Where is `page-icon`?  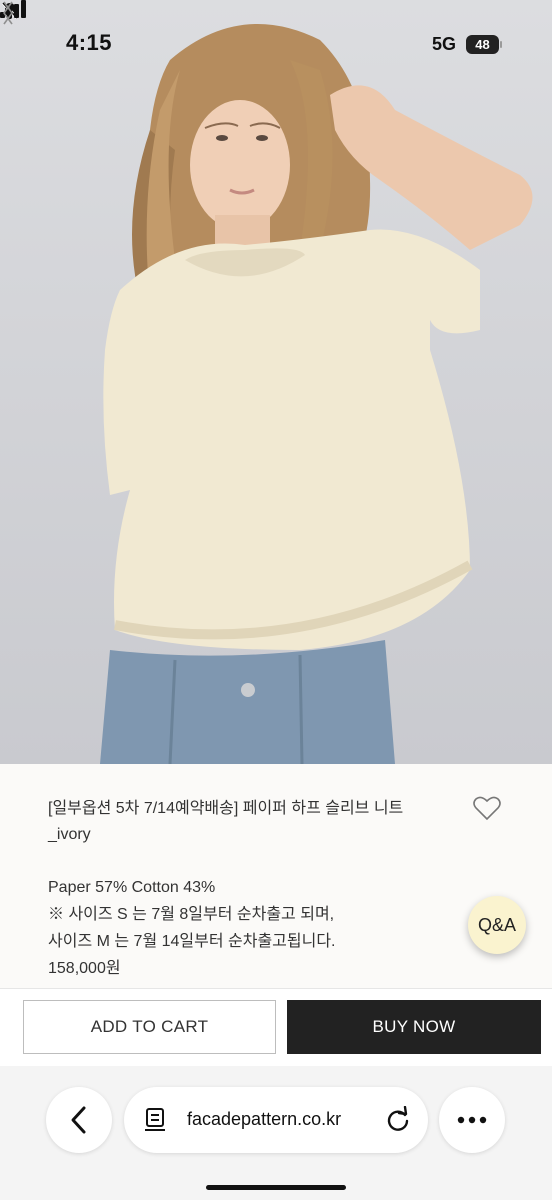 page-icon is located at coordinates (156, 1120).